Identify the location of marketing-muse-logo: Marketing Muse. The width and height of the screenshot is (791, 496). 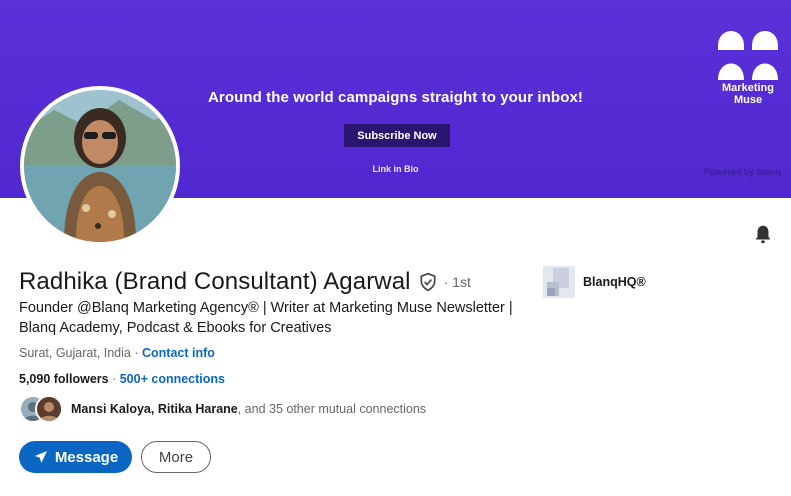
(748, 66).